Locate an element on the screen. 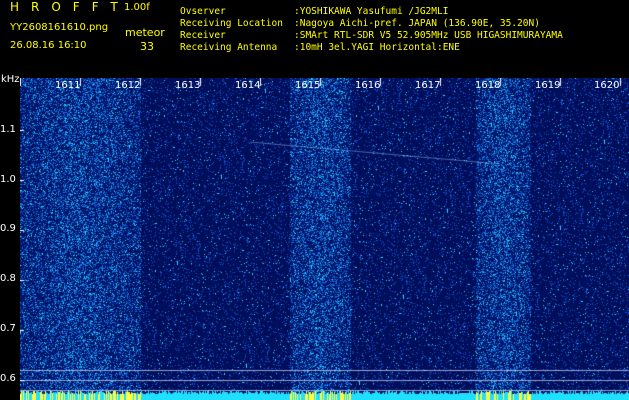 This screenshot has height=400, width=629. y-axis-unit-label: kHz is located at coordinates (10, 79).